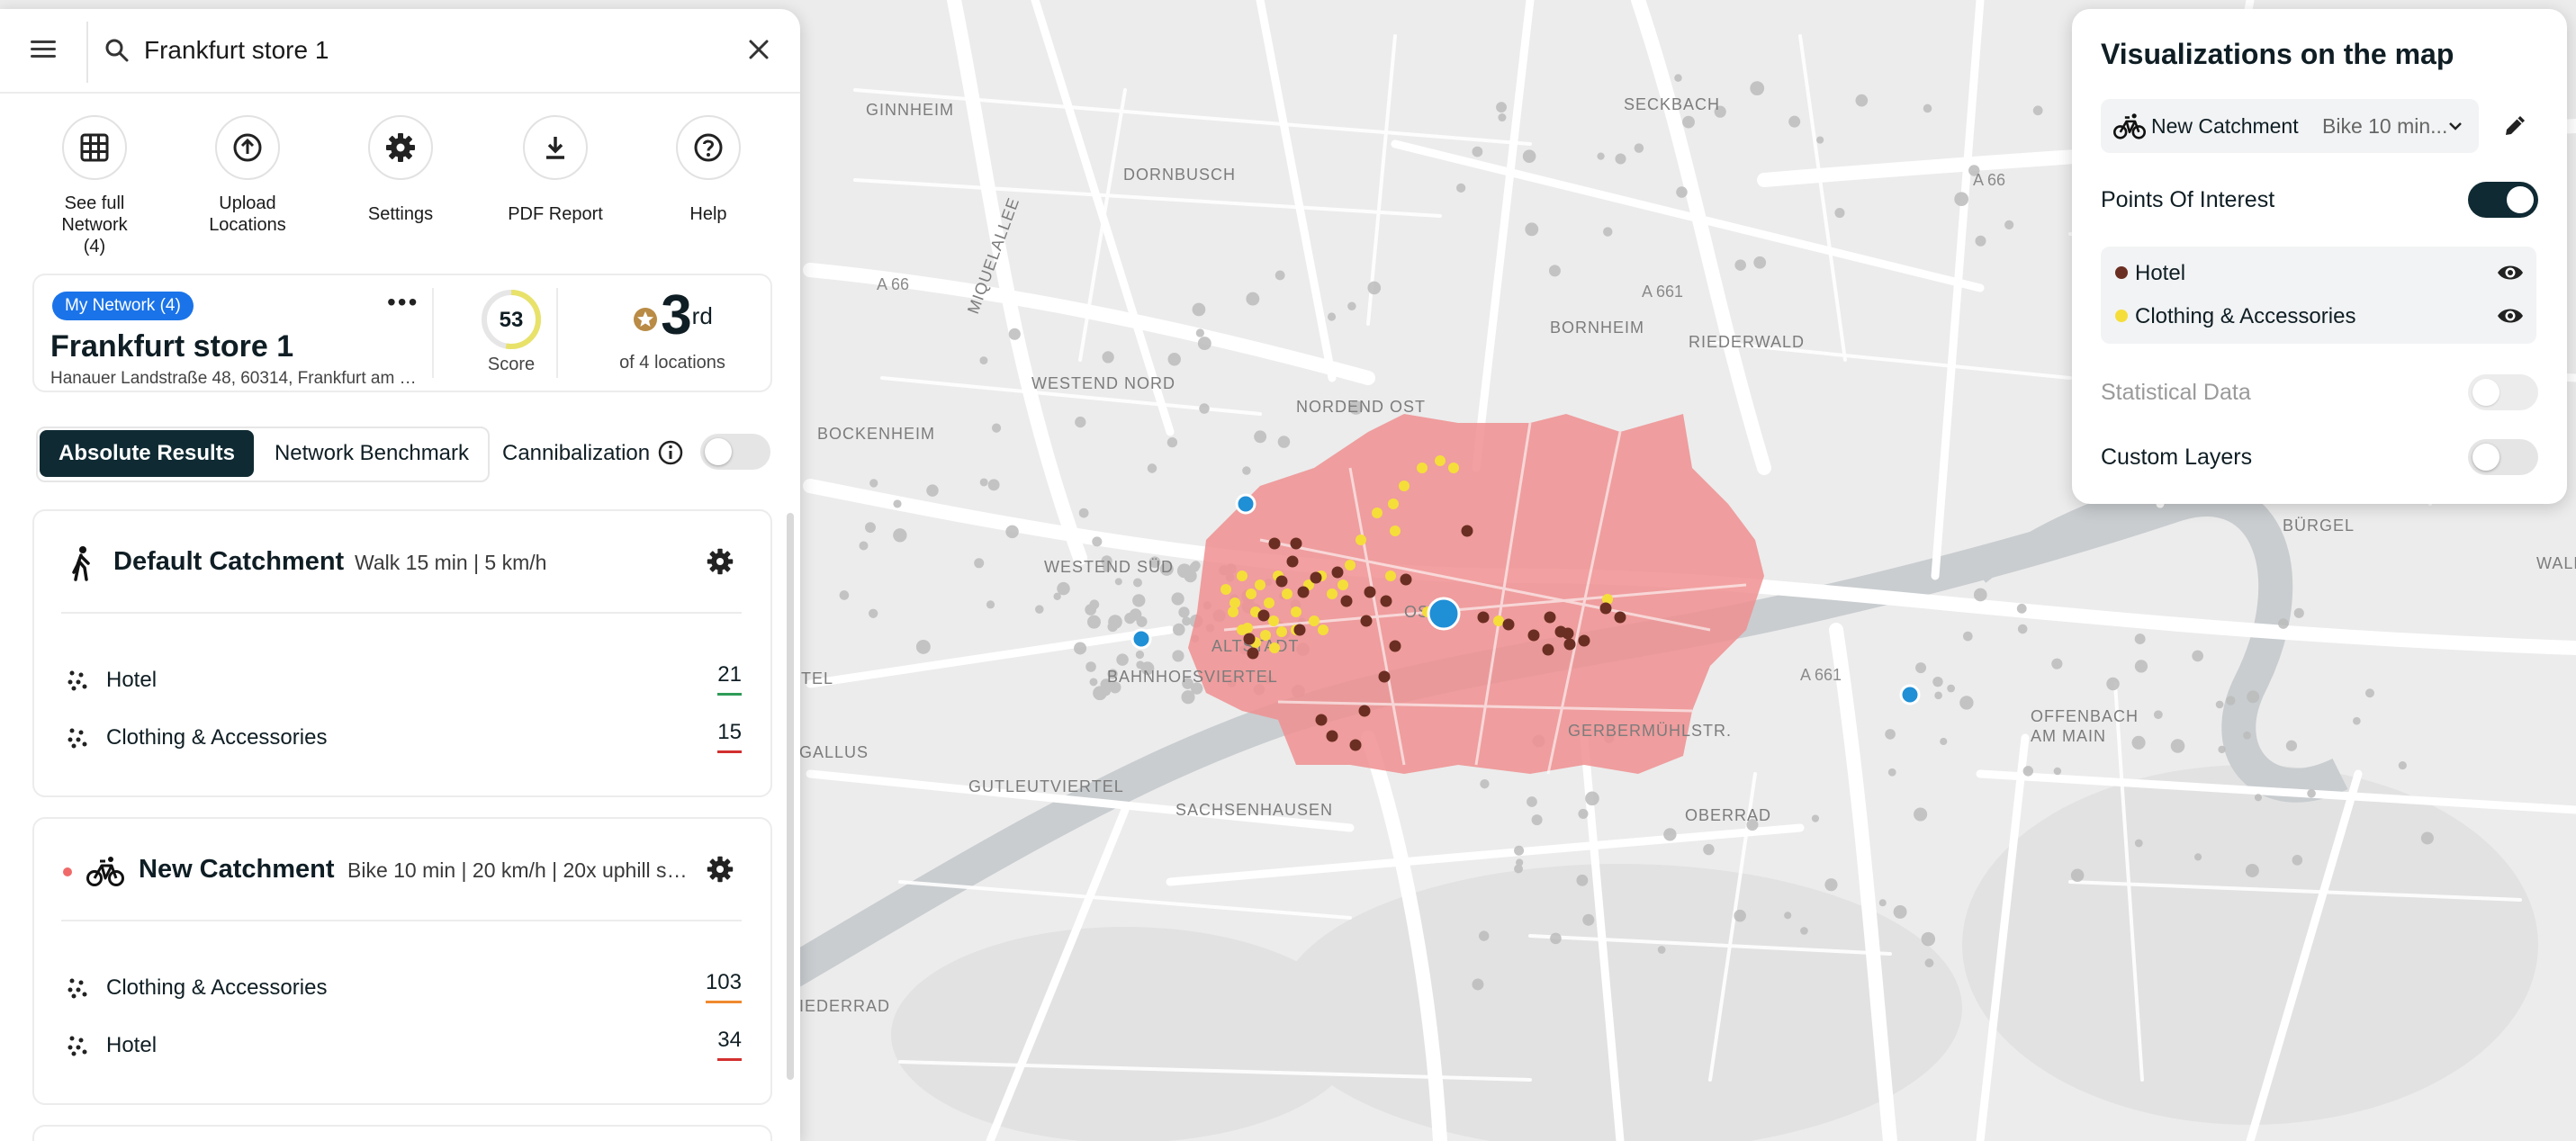  Describe the element at coordinates (432, 50) in the screenshot. I see `search-input` at that location.